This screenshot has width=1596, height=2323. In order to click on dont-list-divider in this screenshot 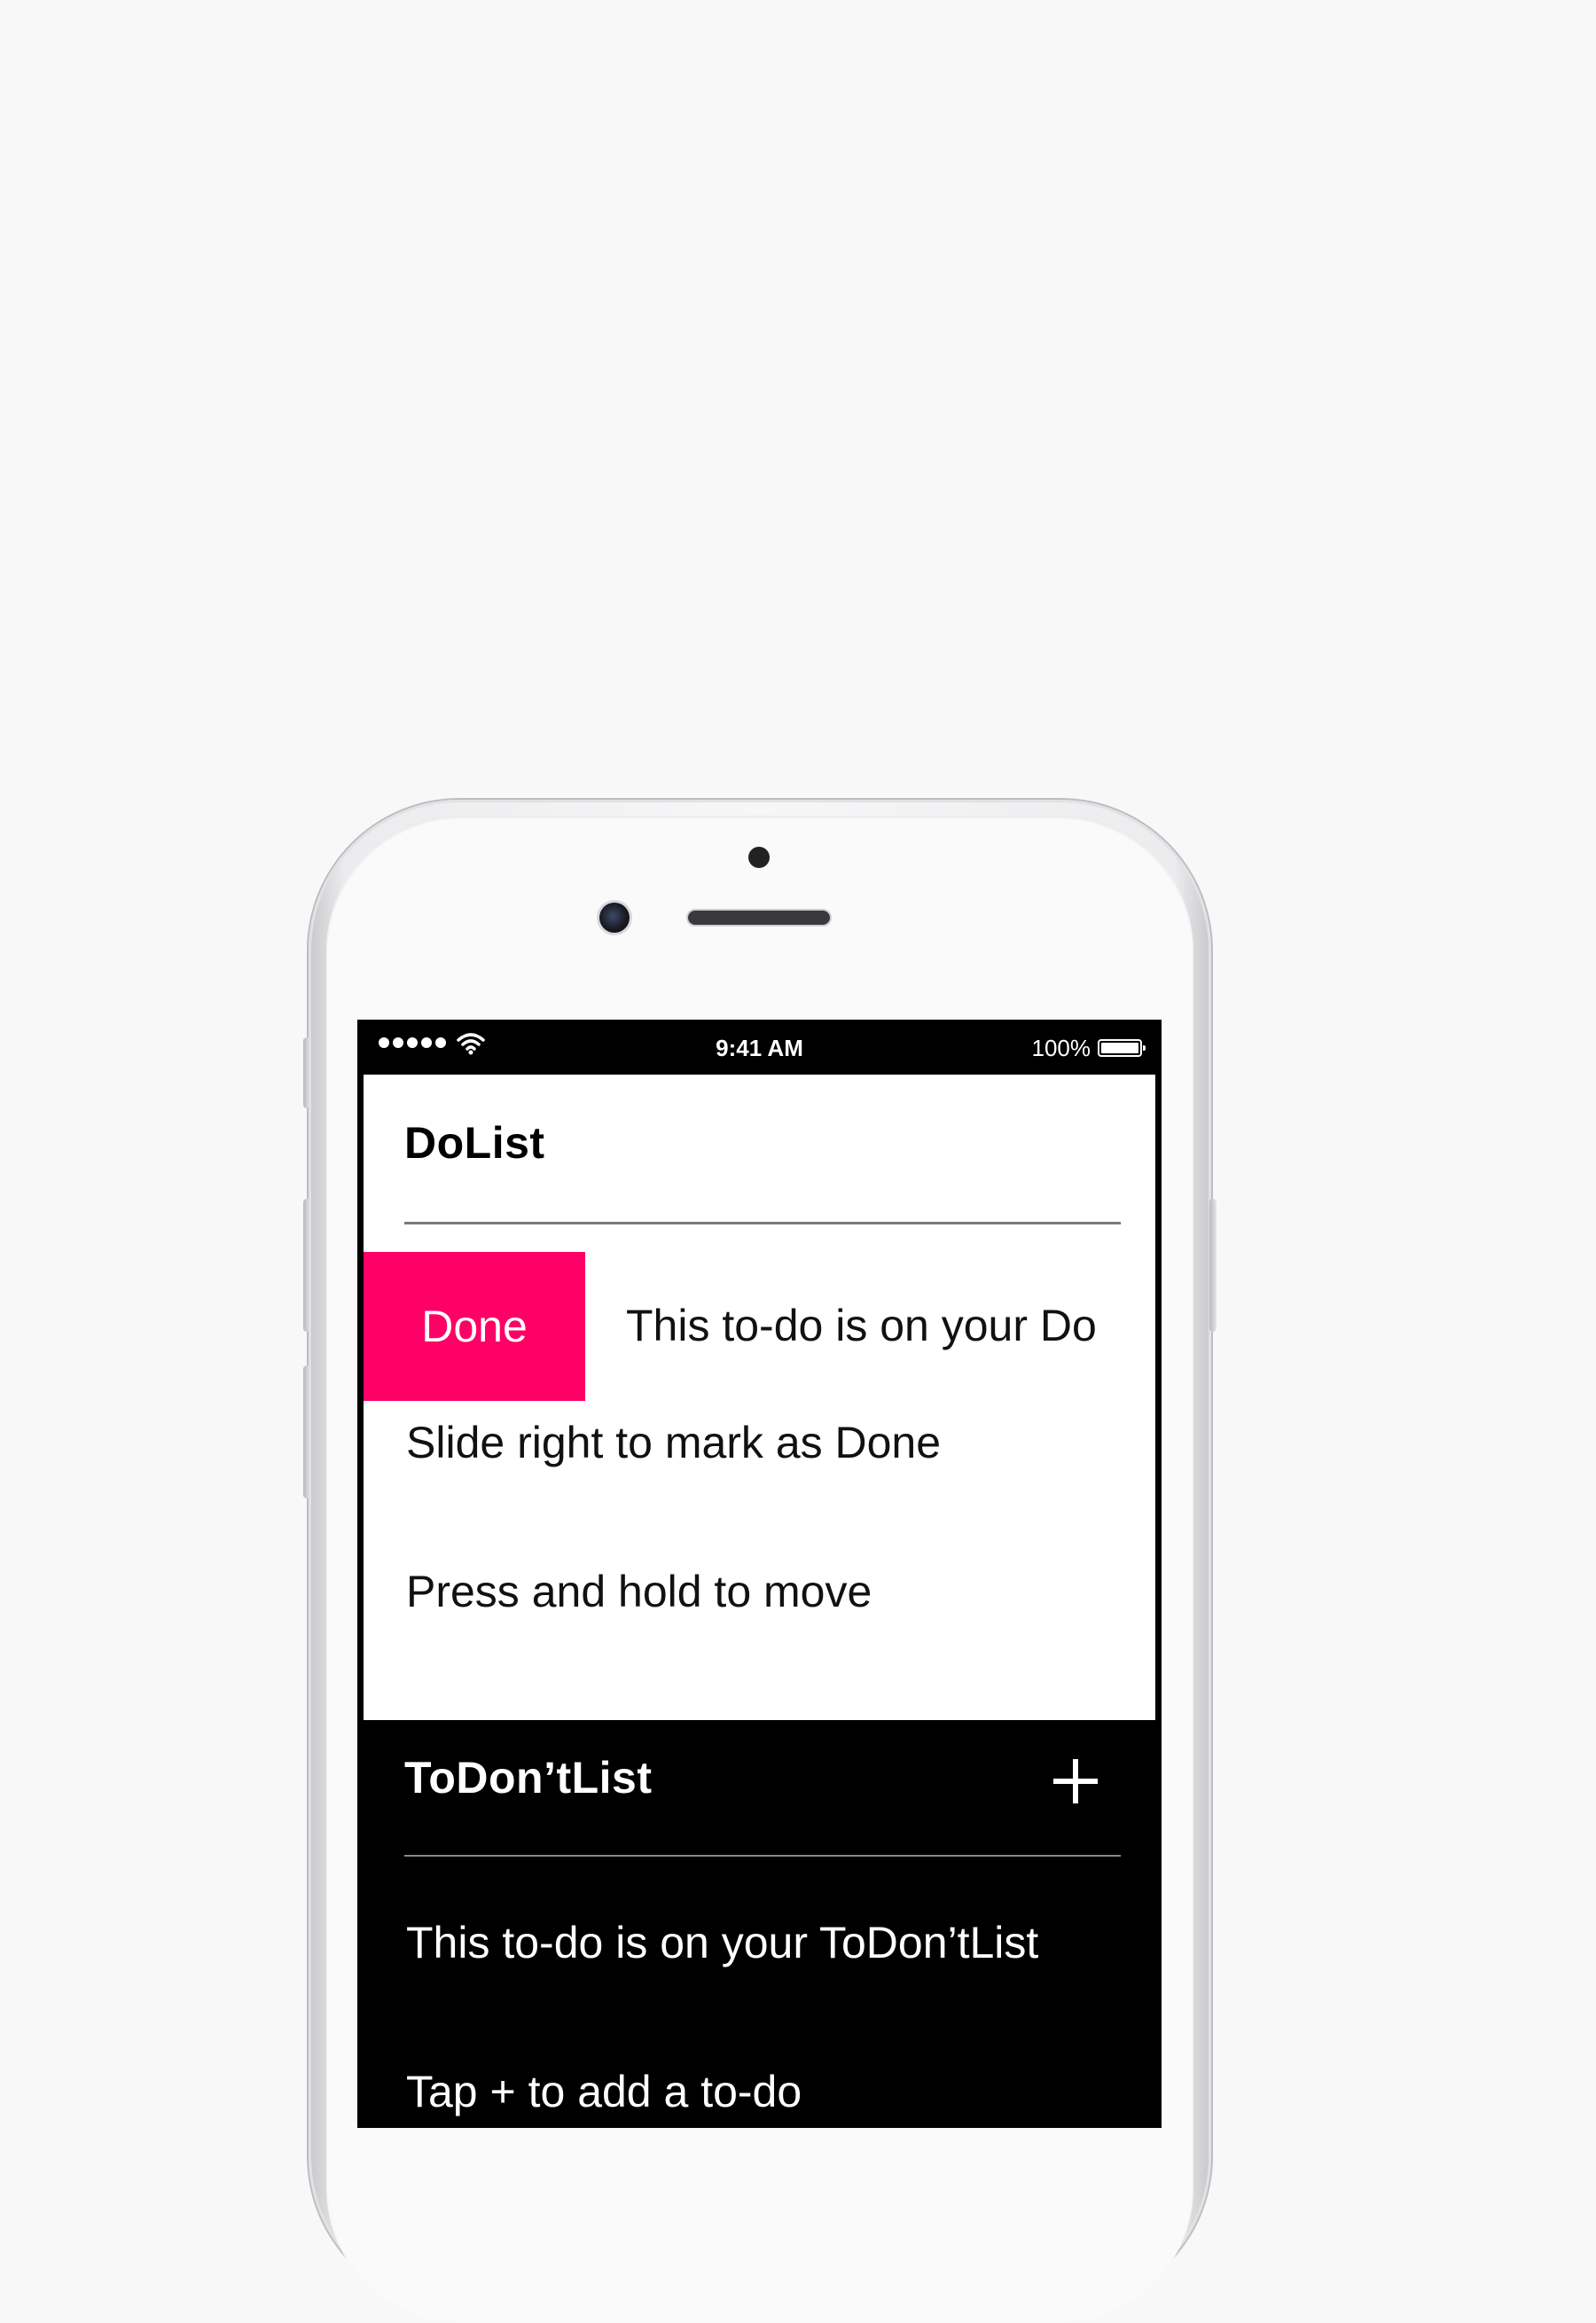, I will do `click(763, 1856)`.